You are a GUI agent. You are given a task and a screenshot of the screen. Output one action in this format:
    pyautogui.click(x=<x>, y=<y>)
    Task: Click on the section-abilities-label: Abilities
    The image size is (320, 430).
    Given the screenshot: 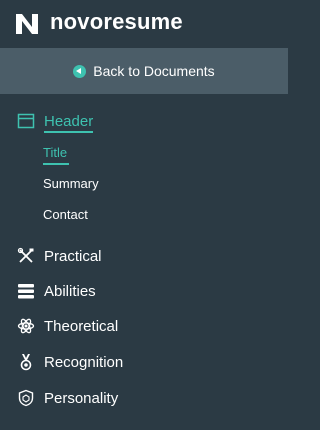 What is the action you would take?
    pyautogui.click(x=70, y=291)
    